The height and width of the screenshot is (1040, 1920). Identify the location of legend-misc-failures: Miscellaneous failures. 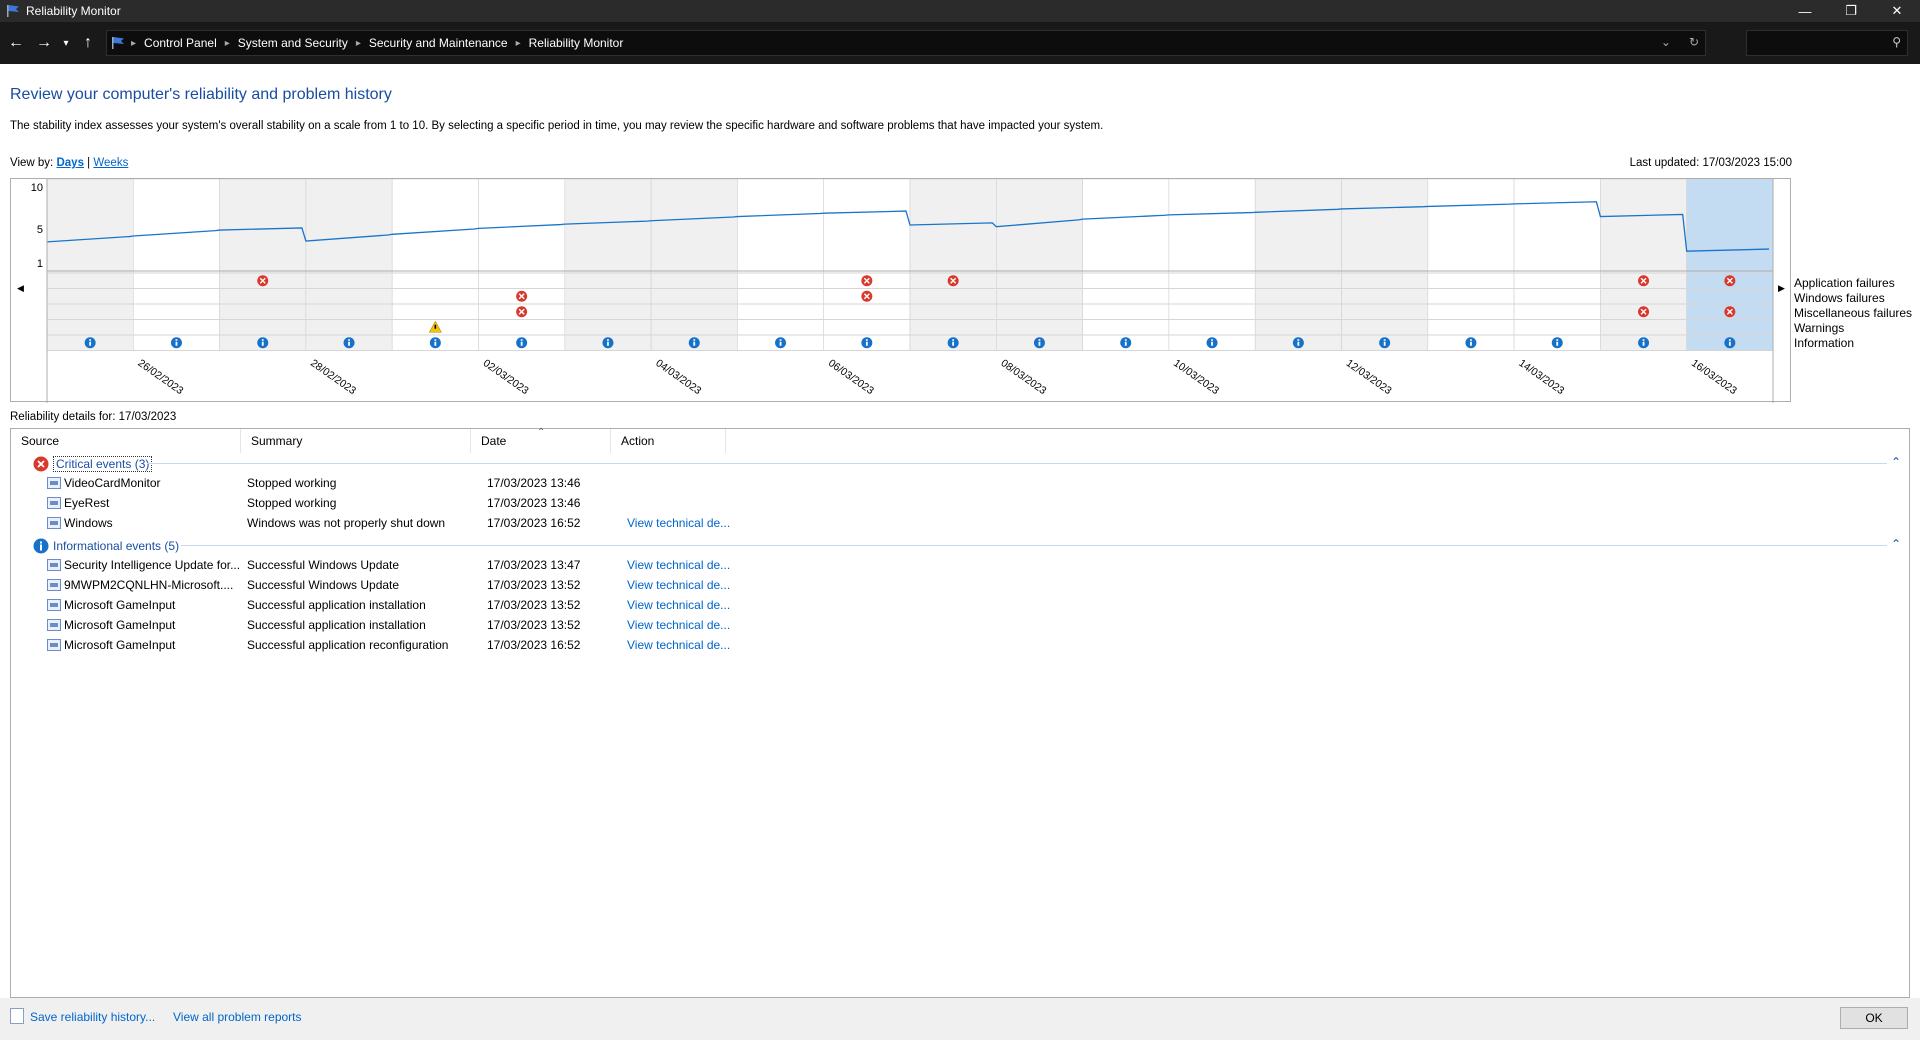
(1853, 313).